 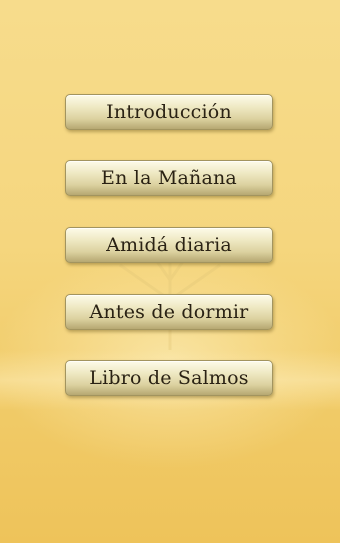 I want to click on menu-button-antes-de-dormir: Antes de dormir, so click(x=169, y=312).